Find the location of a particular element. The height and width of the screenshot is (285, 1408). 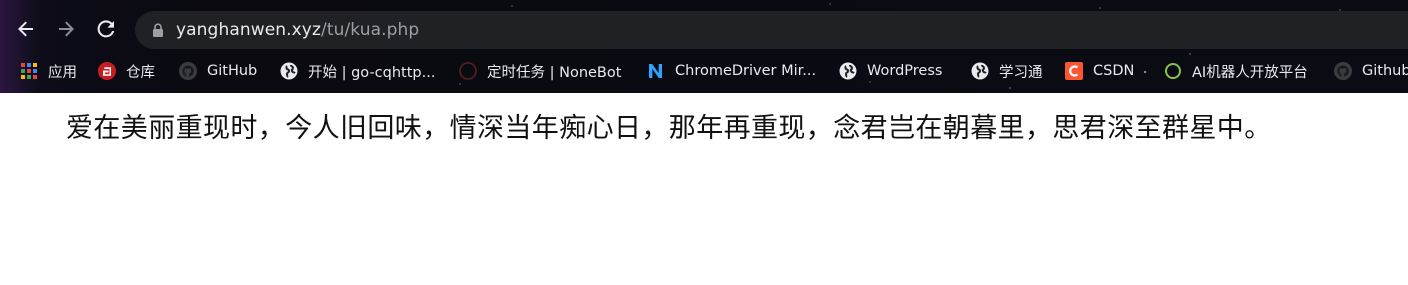

chromedriver-icon is located at coordinates (656, 71).